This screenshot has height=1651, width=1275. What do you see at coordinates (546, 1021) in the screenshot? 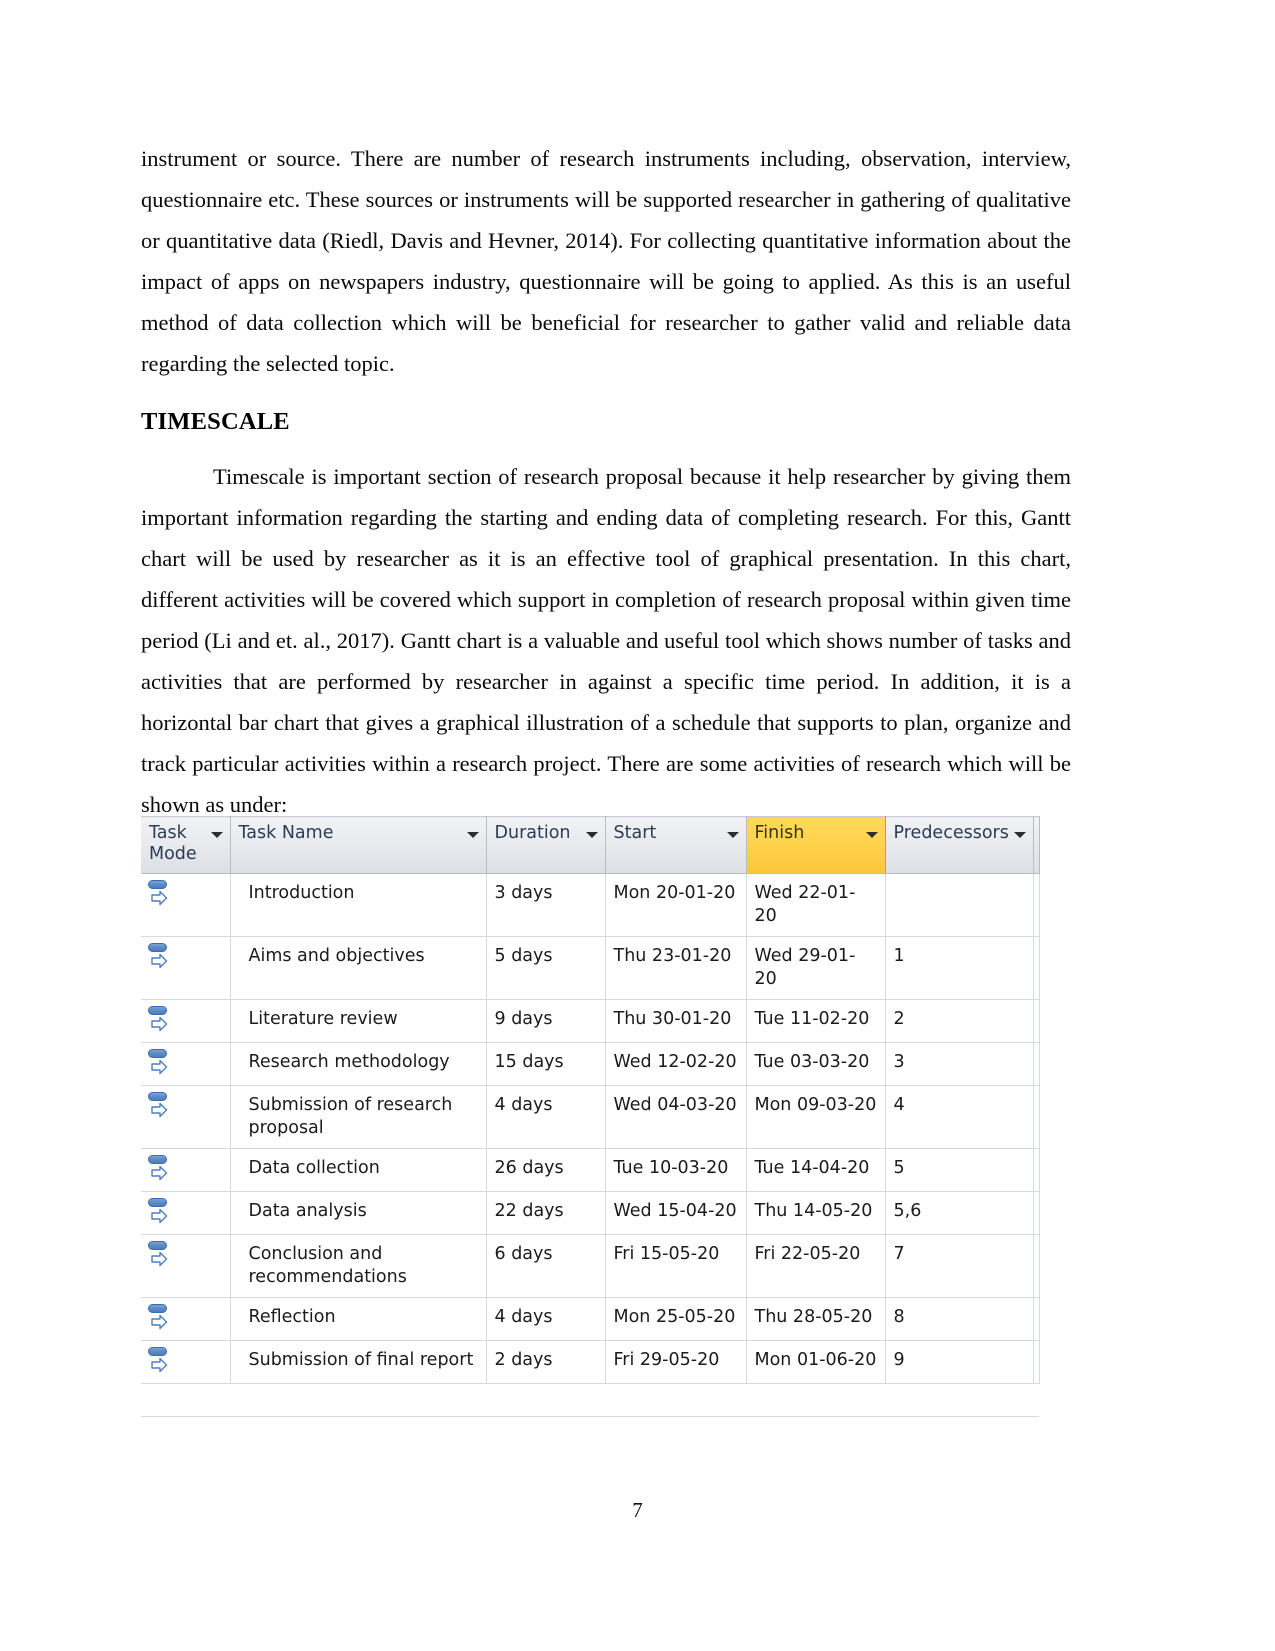
I see `cell-duration: 9 days` at bounding box center [546, 1021].